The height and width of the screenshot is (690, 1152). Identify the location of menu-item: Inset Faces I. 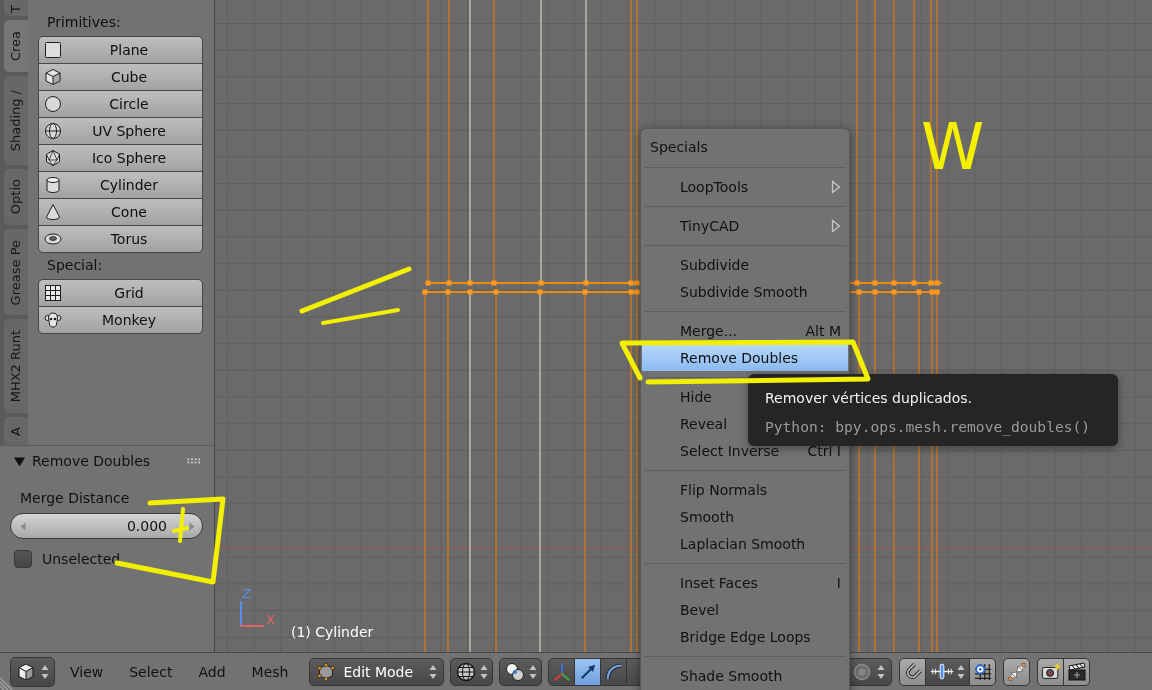
(745, 582).